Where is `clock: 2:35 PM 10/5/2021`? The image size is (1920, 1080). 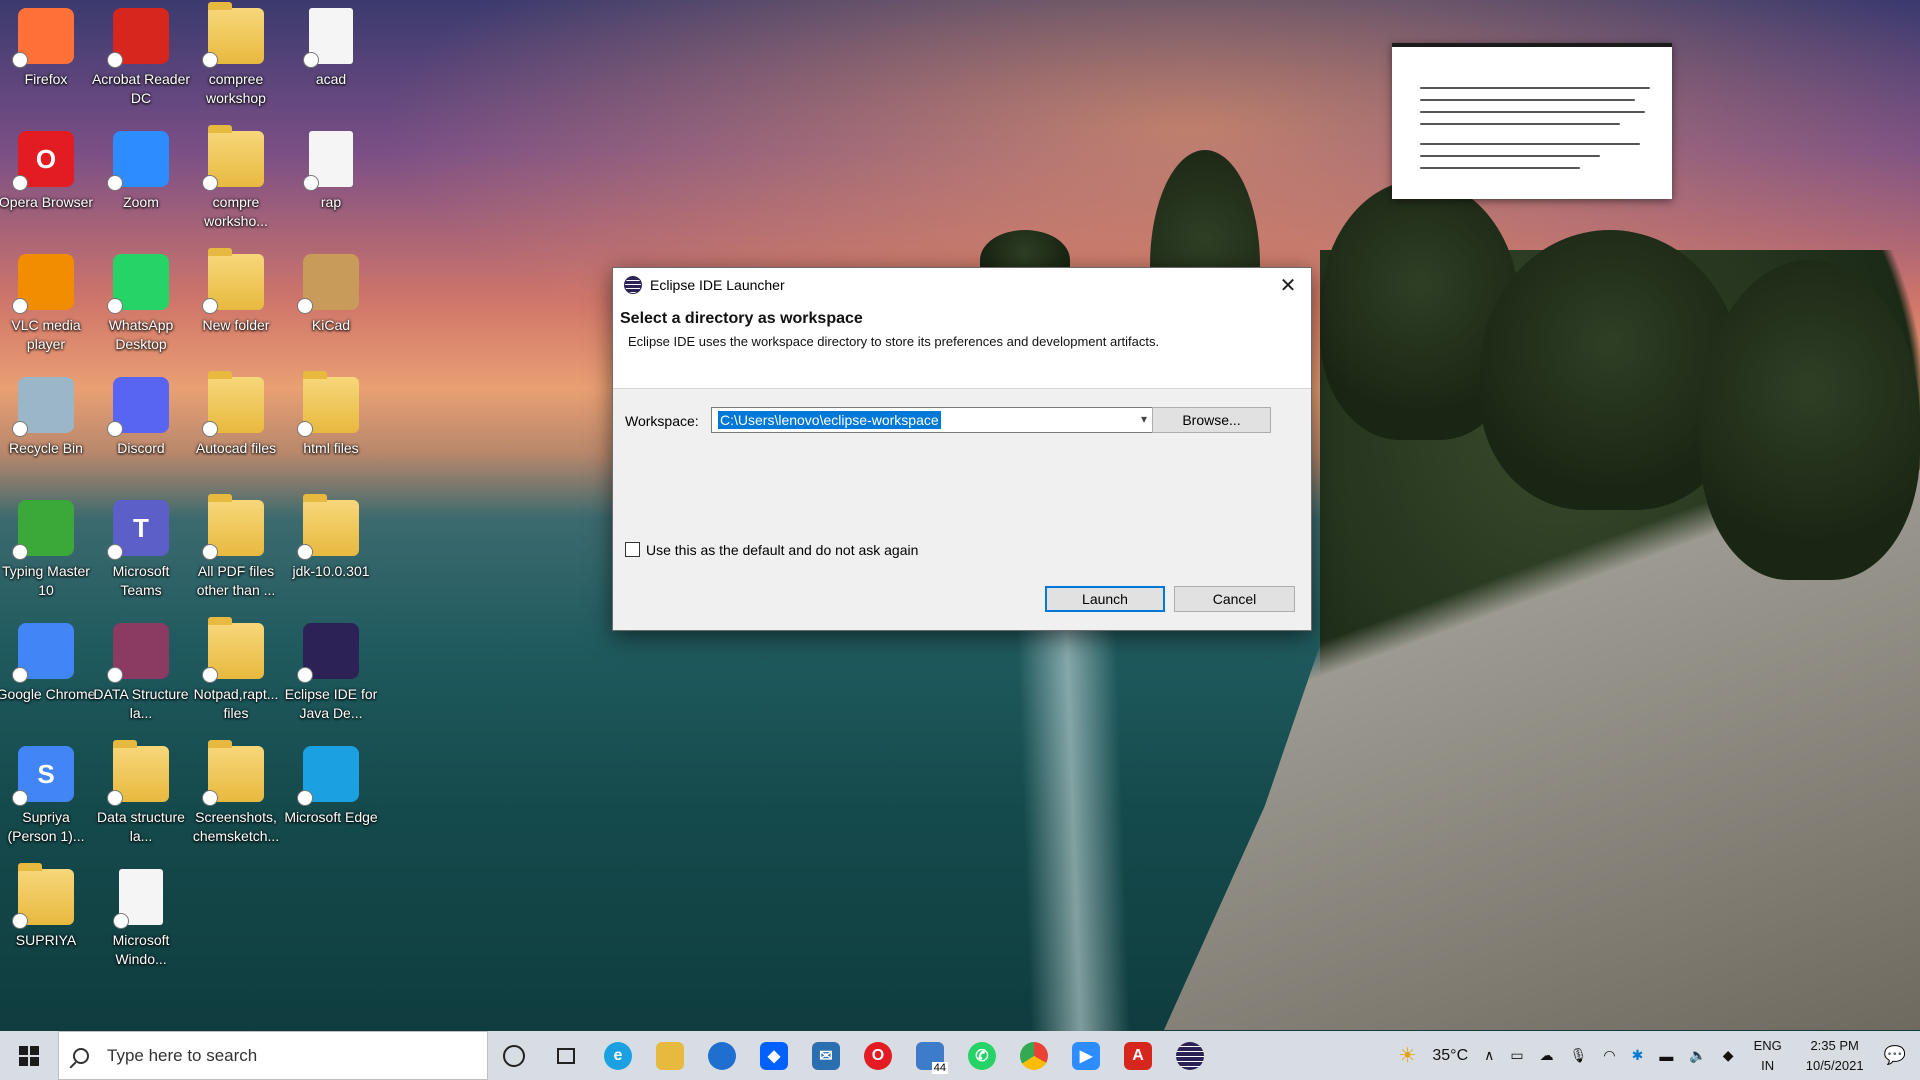 clock: 2:35 PM 10/5/2021 is located at coordinates (1835, 1056).